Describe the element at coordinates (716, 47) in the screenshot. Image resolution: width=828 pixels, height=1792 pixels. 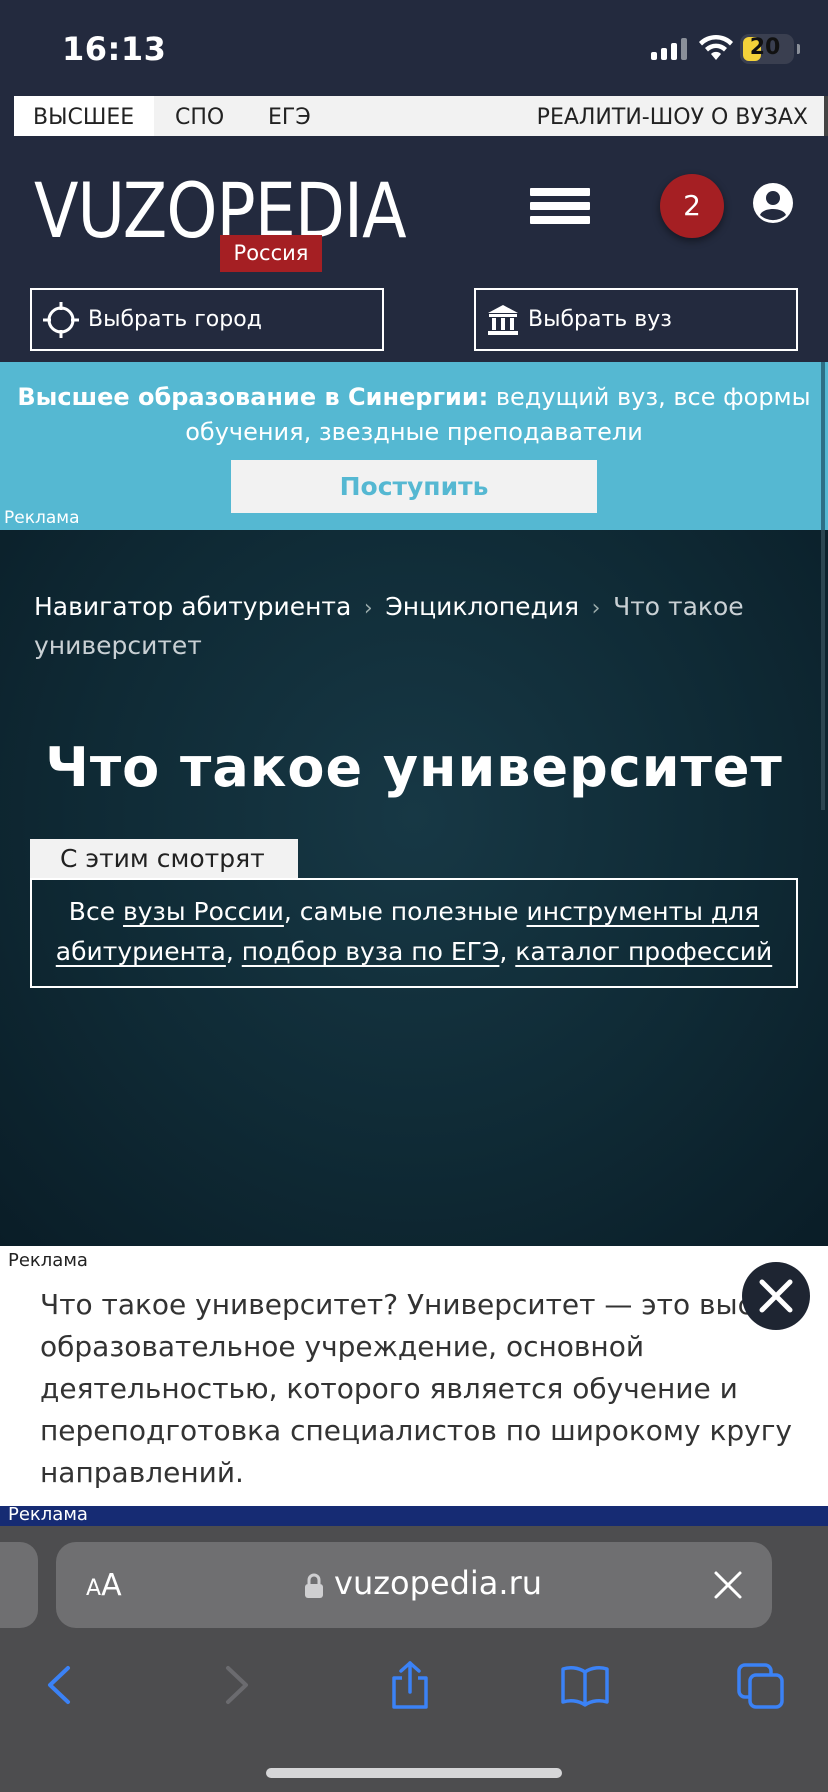
I see `wifi-icon` at that location.